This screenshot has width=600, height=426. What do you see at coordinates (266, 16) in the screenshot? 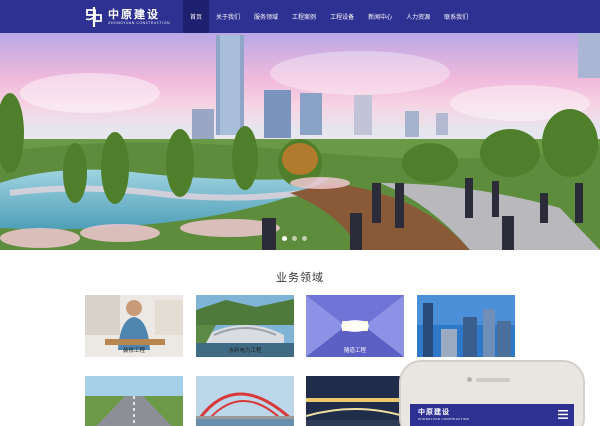
I see `nav-services: 服务领域` at bounding box center [266, 16].